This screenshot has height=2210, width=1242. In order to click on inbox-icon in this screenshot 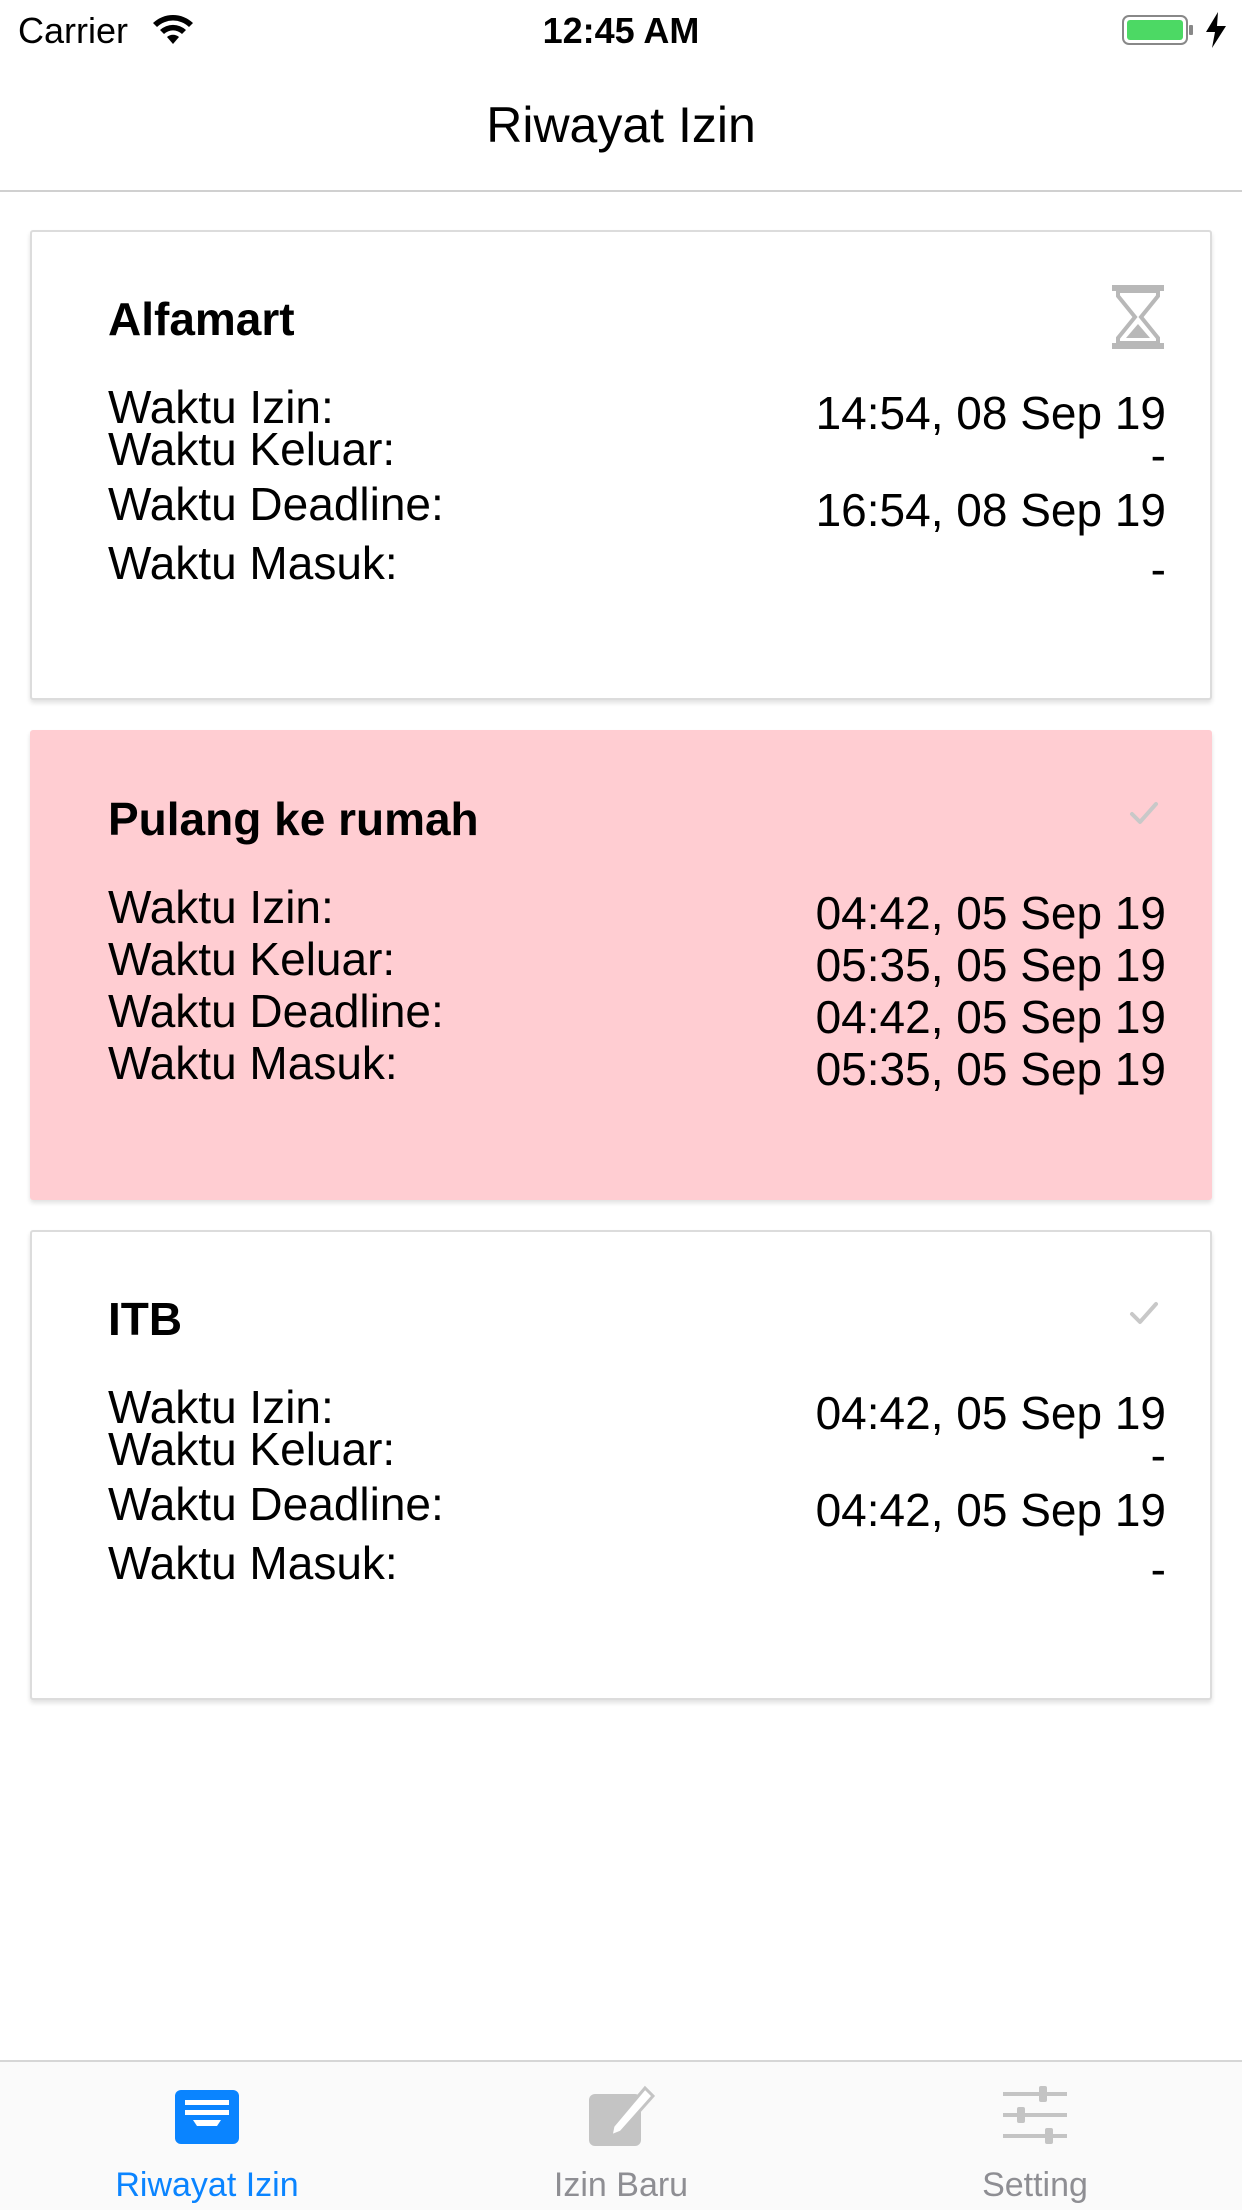, I will do `click(207, 2117)`.